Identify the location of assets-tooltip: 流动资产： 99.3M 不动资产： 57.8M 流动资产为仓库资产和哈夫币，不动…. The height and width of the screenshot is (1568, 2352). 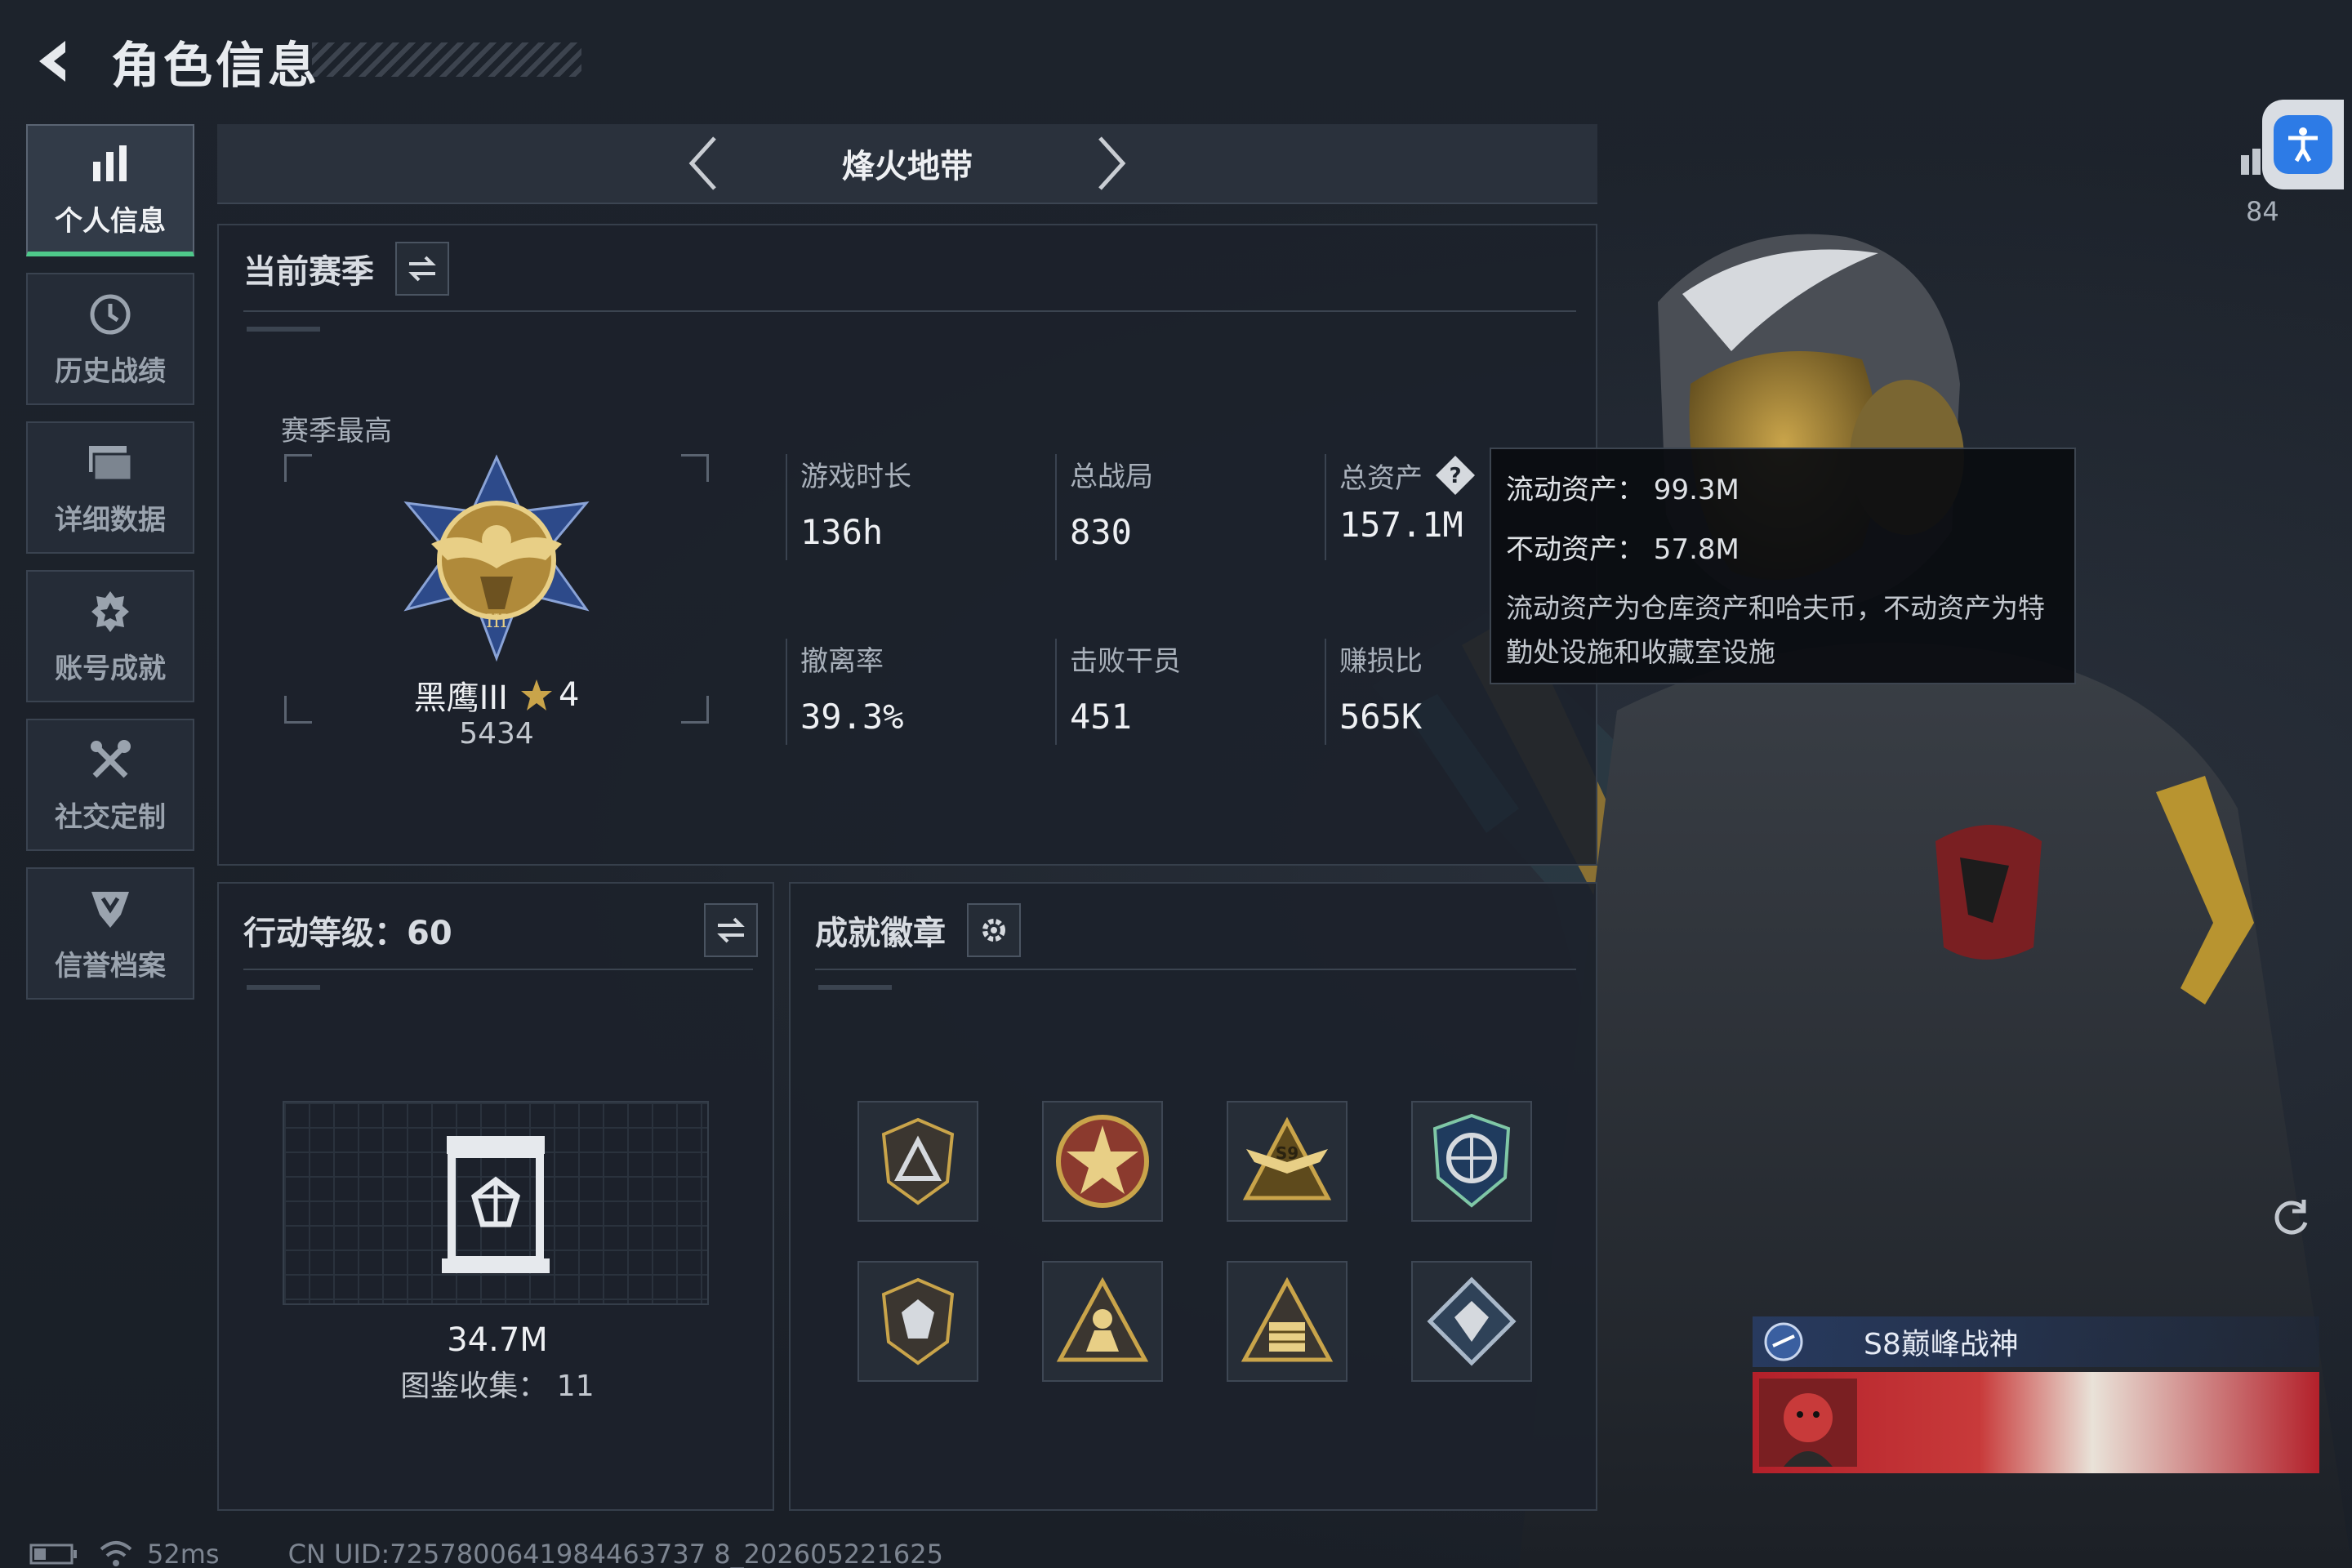
(1783, 566).